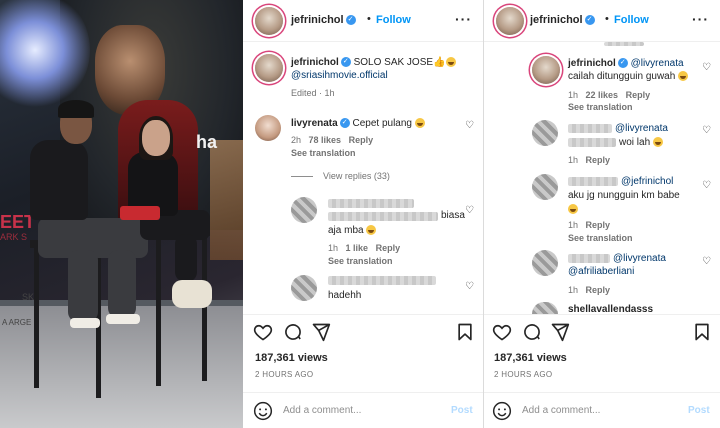 Image resolution: width=720 pixels, height=428 pixels. I want to click on laughing-emoji-icon, so click(450, 62).